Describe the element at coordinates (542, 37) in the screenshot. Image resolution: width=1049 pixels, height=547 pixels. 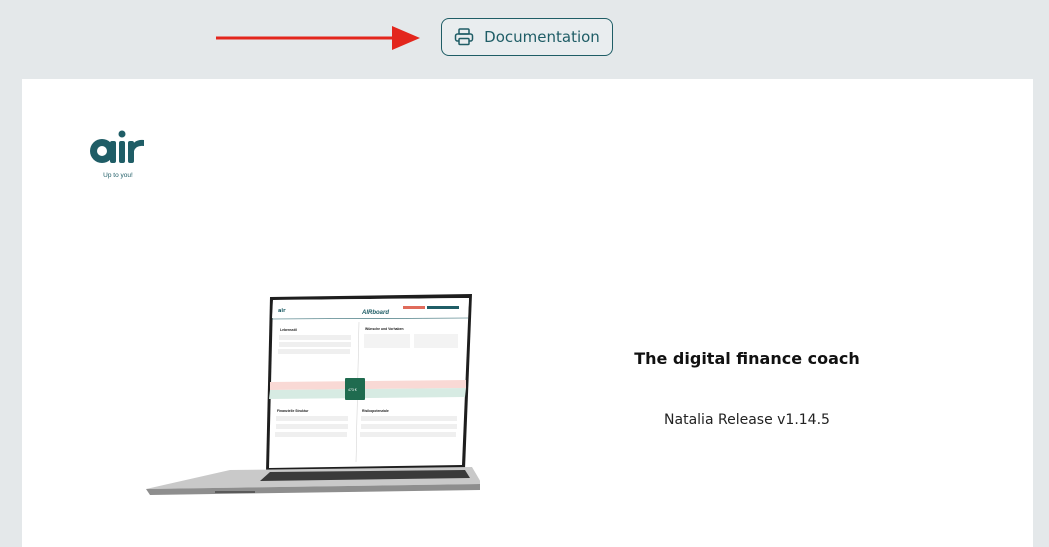
I see `documentation-button-label: Documentation` at that location.